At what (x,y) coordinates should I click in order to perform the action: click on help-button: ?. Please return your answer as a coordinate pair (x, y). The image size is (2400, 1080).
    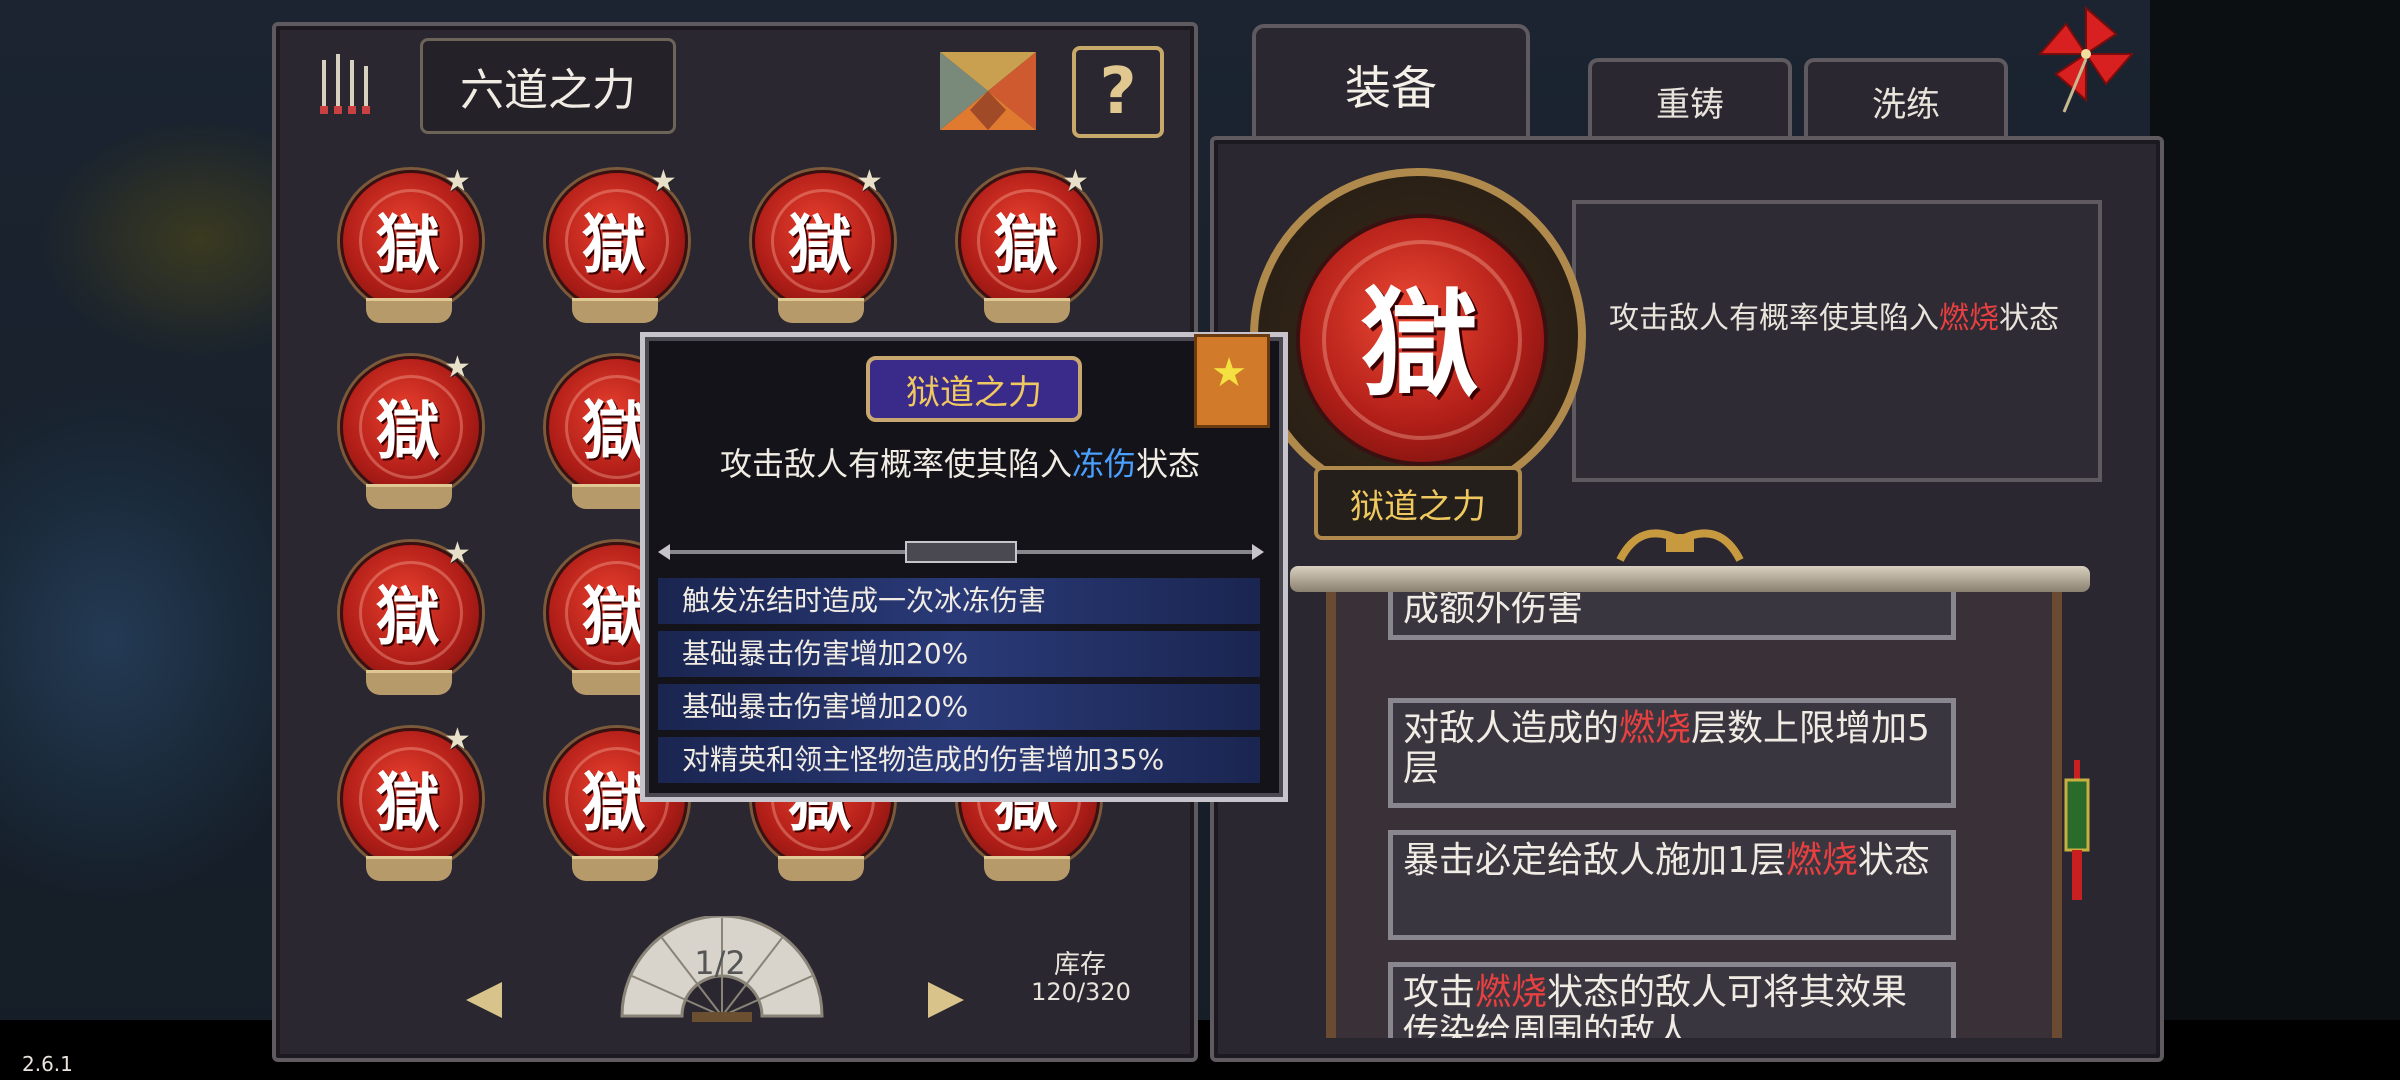
    Looking at the image, I should click on (1118, 92).